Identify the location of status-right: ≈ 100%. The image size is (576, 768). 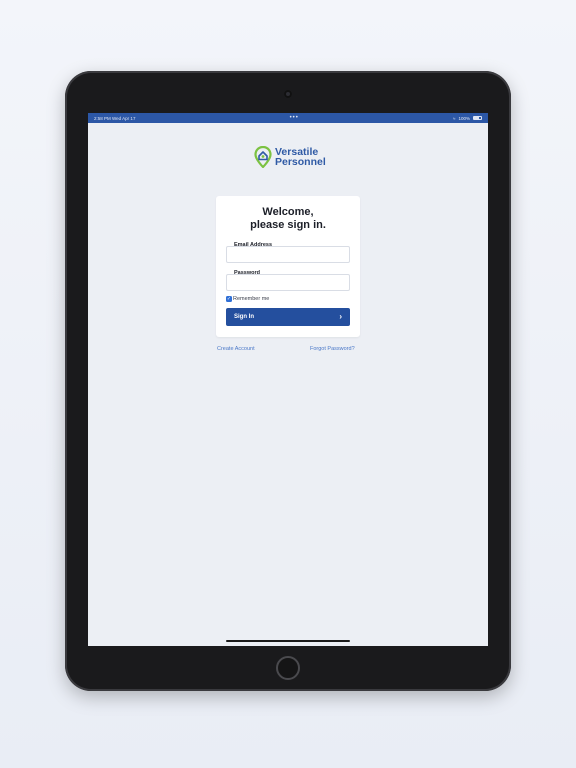
(467, 118).